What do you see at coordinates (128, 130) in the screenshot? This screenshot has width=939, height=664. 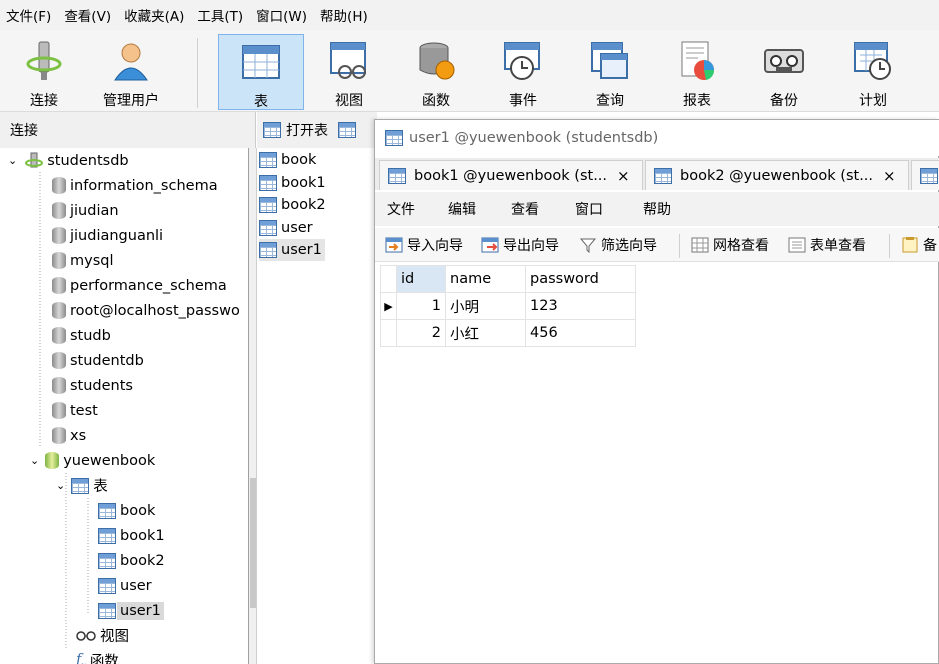 I see `connections-header: 连接` at bounding box center [128, 130].